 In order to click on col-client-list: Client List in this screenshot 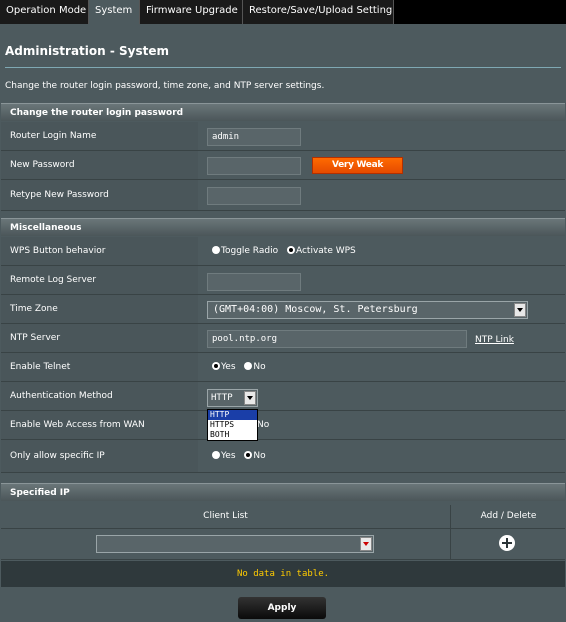, I will do `click(226, 516)`.